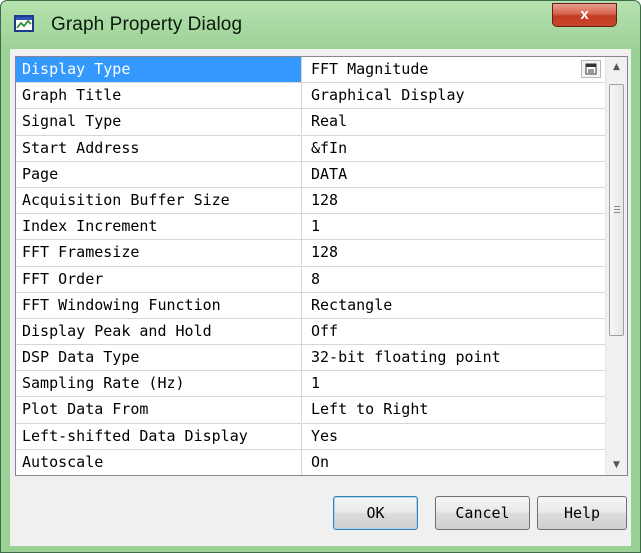 Image resolution: width=641 pixels, height=553 pixels. I want to click on graph-app-icon, so click(24, 23).